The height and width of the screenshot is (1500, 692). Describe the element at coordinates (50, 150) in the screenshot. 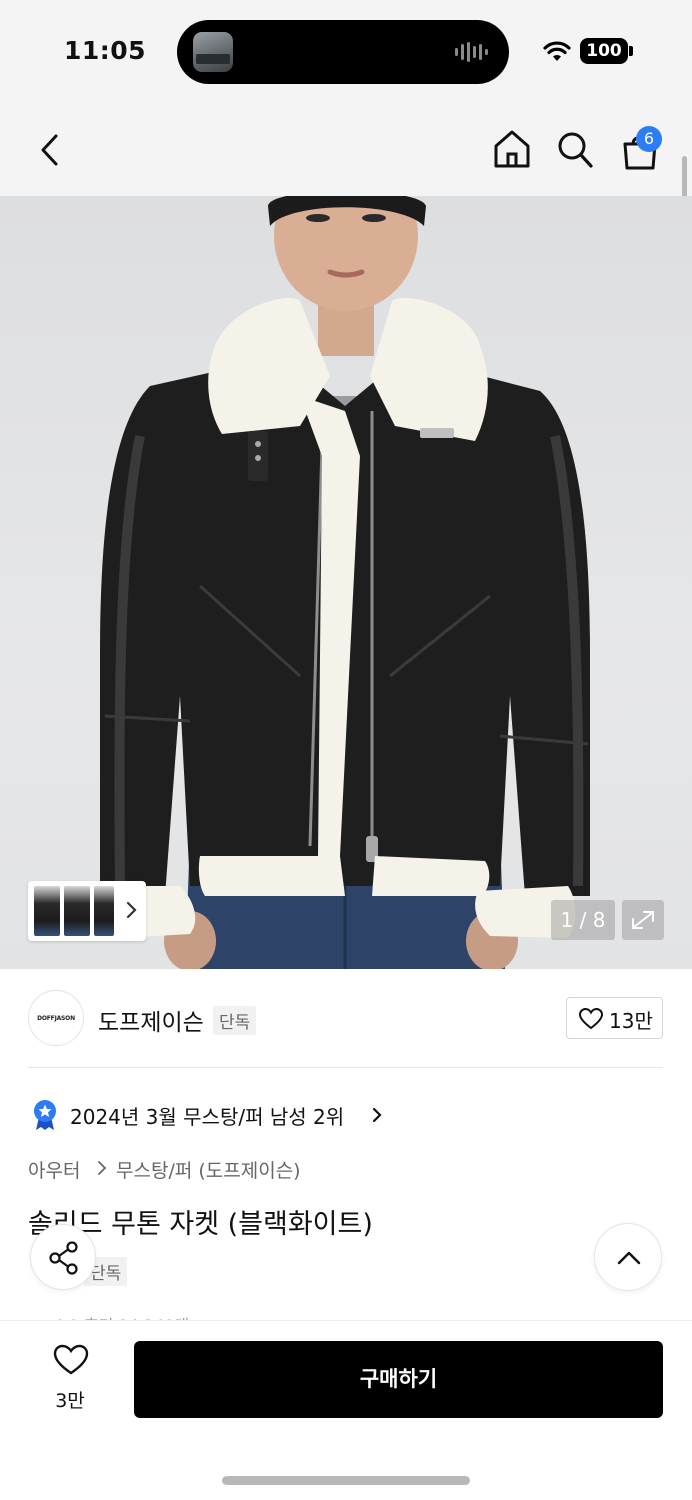

I see `back-icon` at that location.